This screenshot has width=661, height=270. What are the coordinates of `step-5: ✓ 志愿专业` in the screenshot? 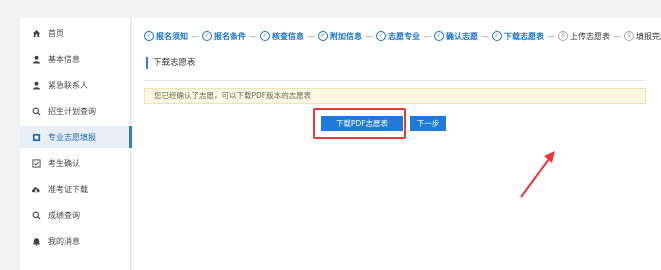 It's located at (398, 36).